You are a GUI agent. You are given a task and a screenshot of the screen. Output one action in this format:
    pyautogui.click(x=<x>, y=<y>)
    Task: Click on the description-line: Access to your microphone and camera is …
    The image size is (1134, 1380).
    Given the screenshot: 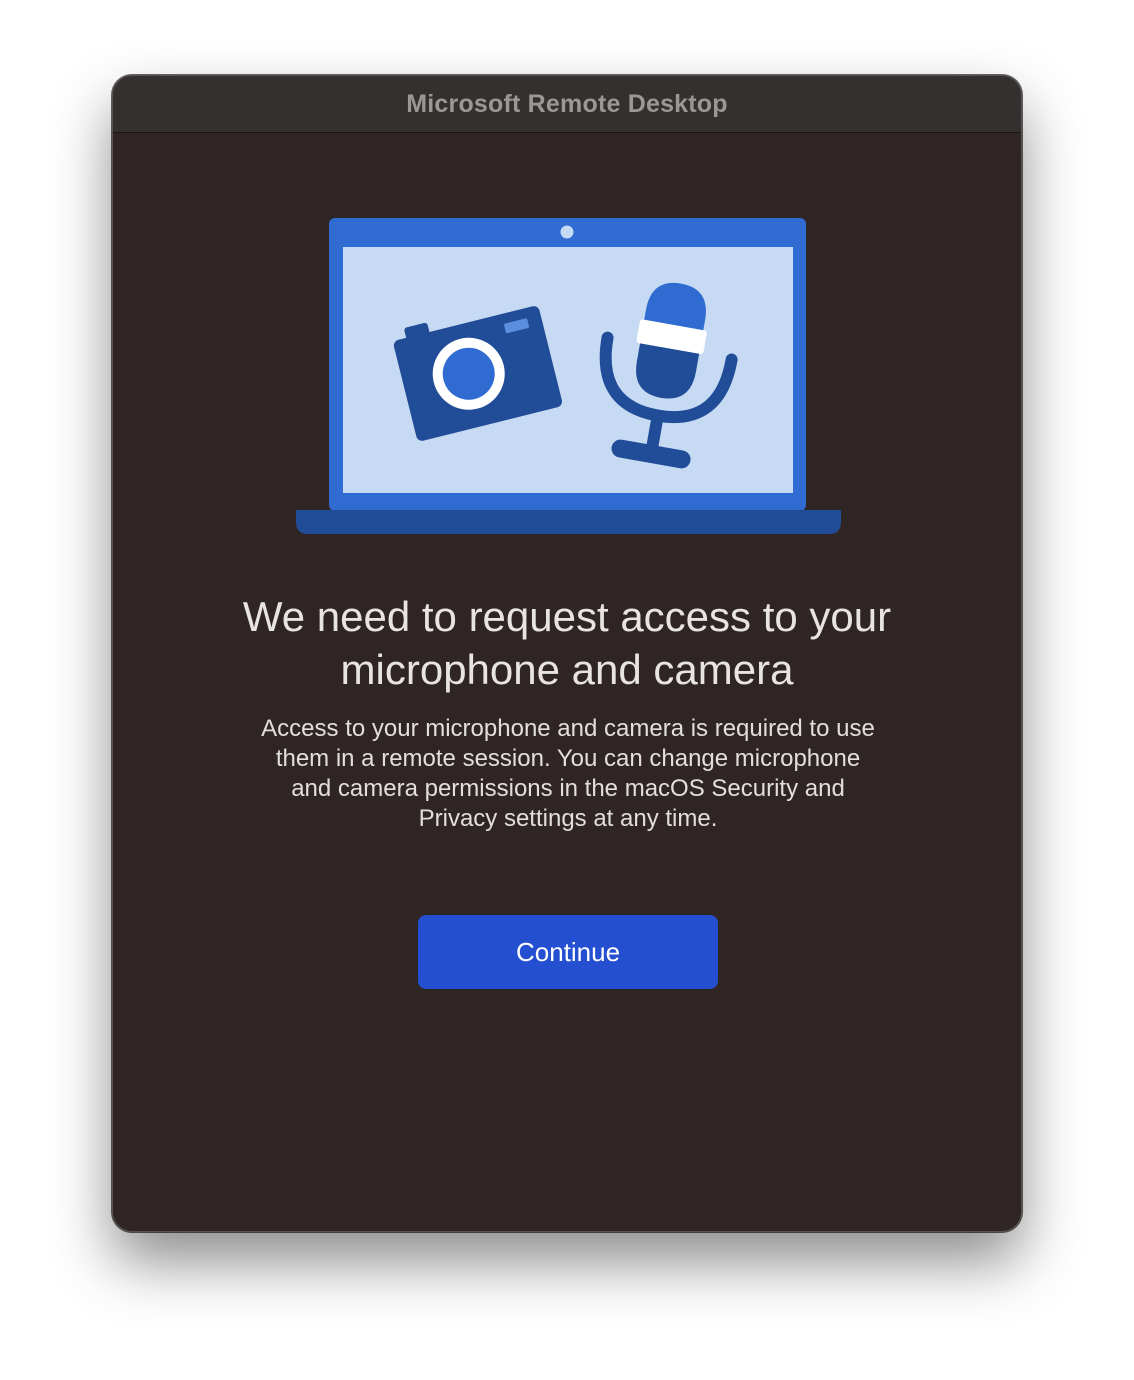 What is the action you would take?
    pyautogui.click(x=568, y=728)
    